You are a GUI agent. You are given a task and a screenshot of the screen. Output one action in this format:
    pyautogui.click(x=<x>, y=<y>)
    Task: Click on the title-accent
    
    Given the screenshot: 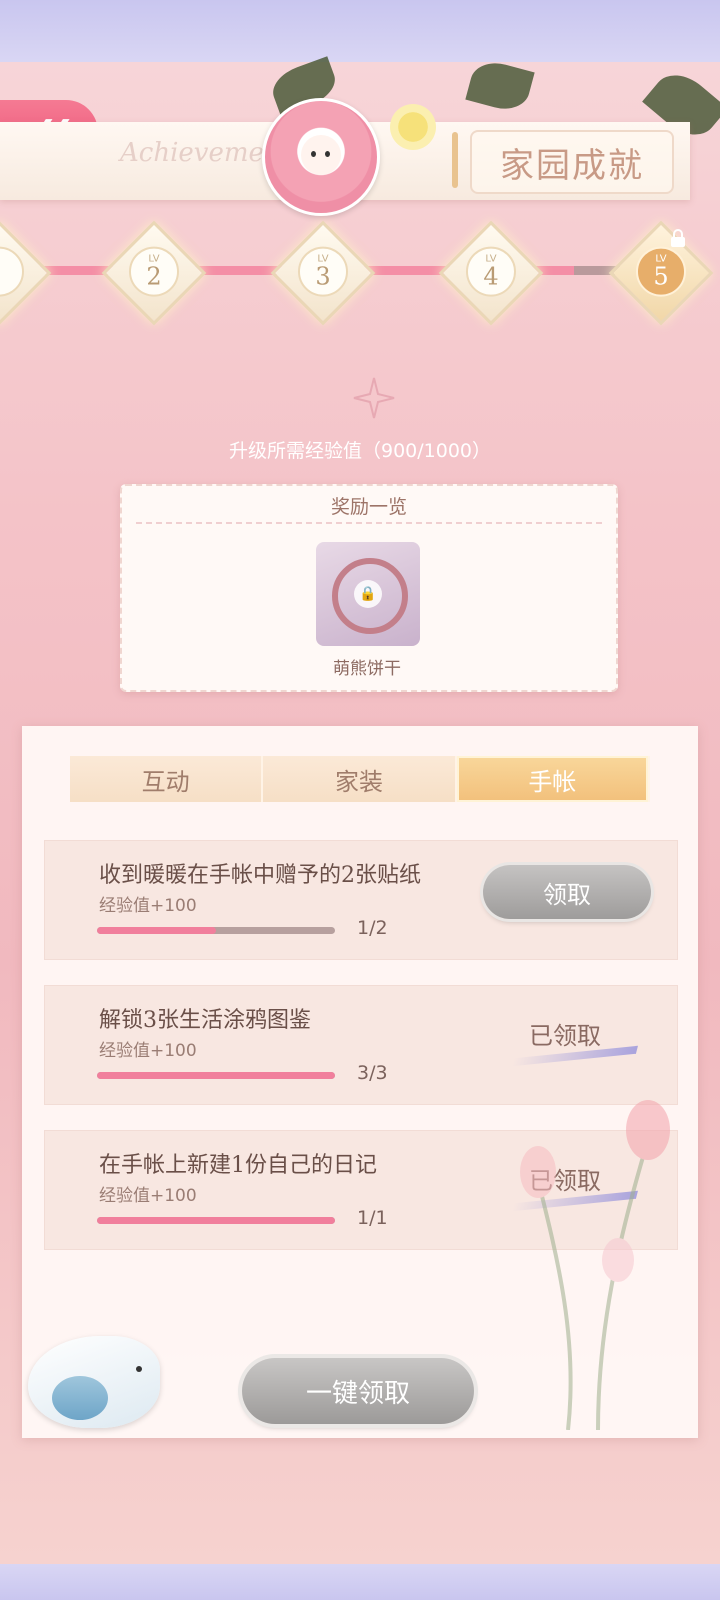 What is the action you would take?
    pyautogui.click(x=455, y=160)
    